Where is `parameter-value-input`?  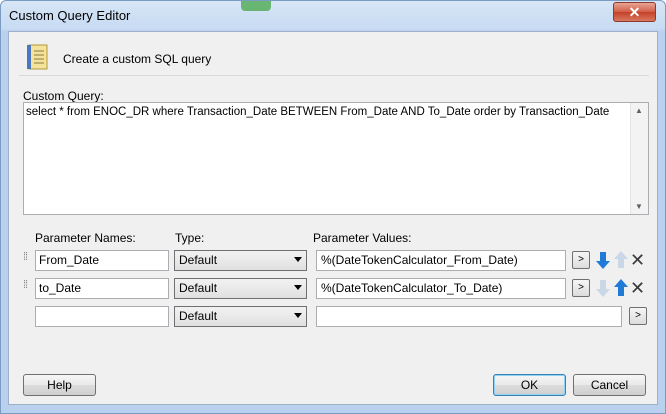 parameter-value-input is located at coordinates (469, 316).